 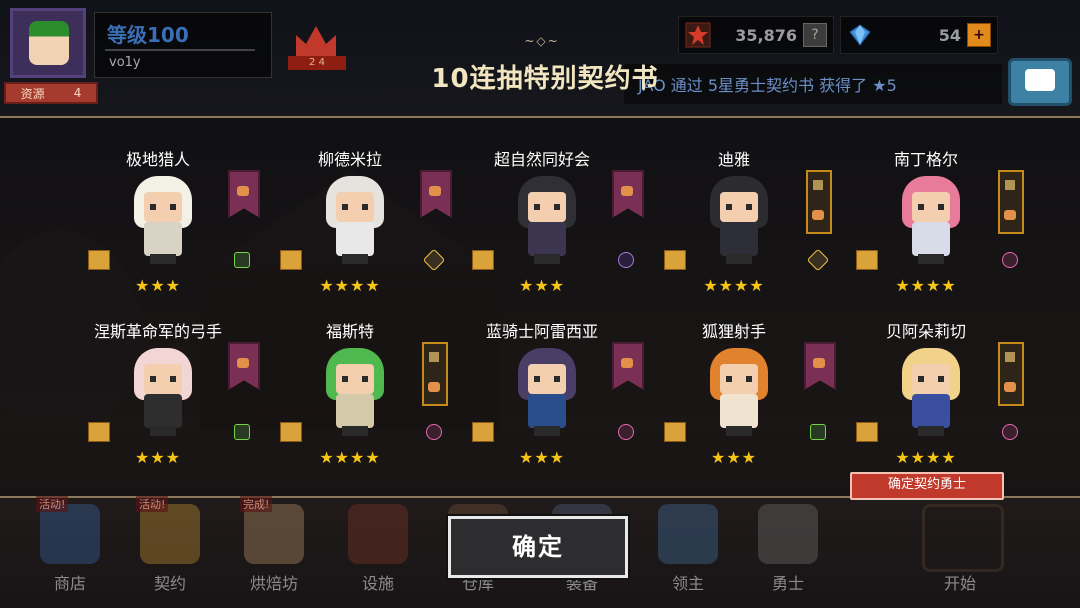 I want to click on nav-label: 设施, so click(x=377, y=583).